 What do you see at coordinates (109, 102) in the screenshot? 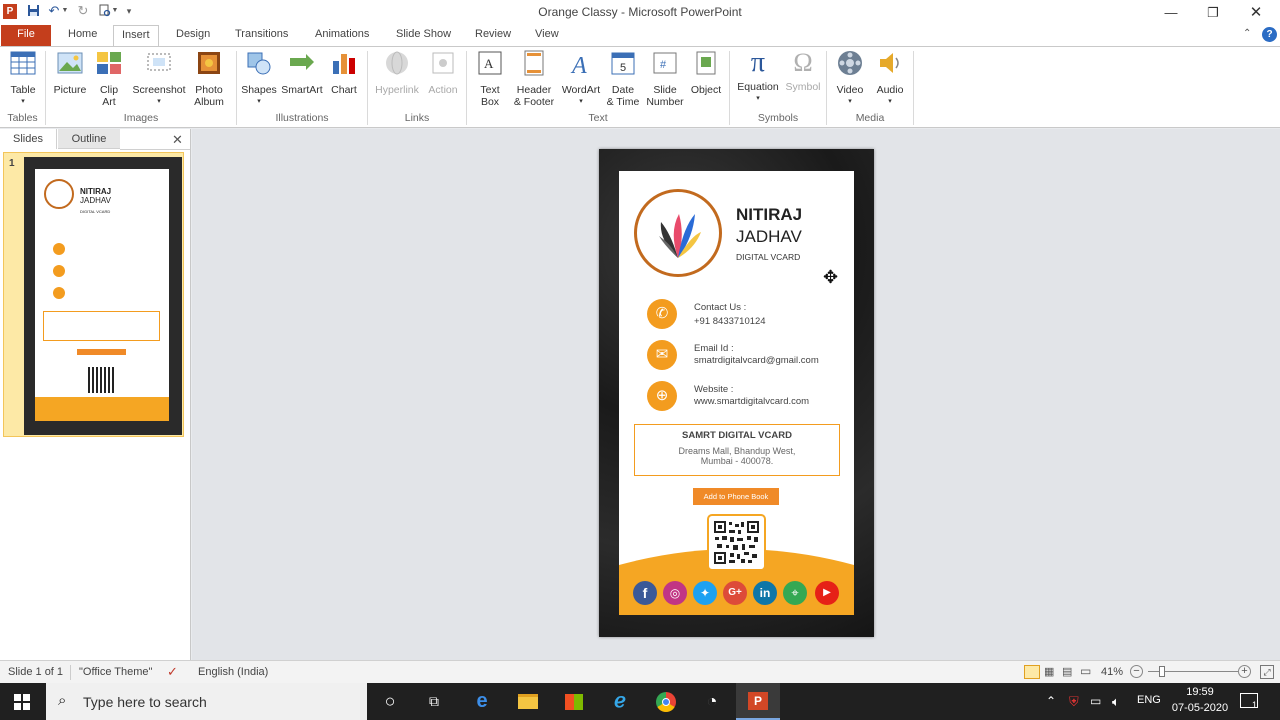
I see `clip-art-label-2: Art` at bounding box center [109, 102].